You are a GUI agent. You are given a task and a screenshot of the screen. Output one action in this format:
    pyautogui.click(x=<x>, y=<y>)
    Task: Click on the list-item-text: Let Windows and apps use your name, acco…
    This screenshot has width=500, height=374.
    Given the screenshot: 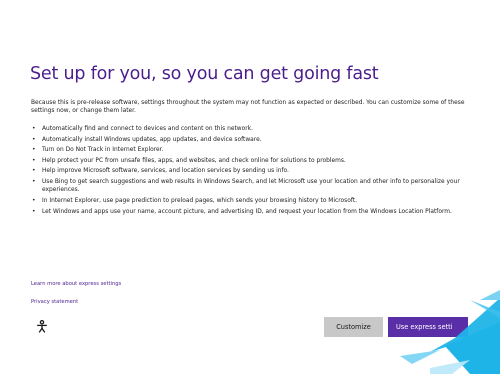 What is the action you would take?
    pyautogui.click(x=247, y=211)
    